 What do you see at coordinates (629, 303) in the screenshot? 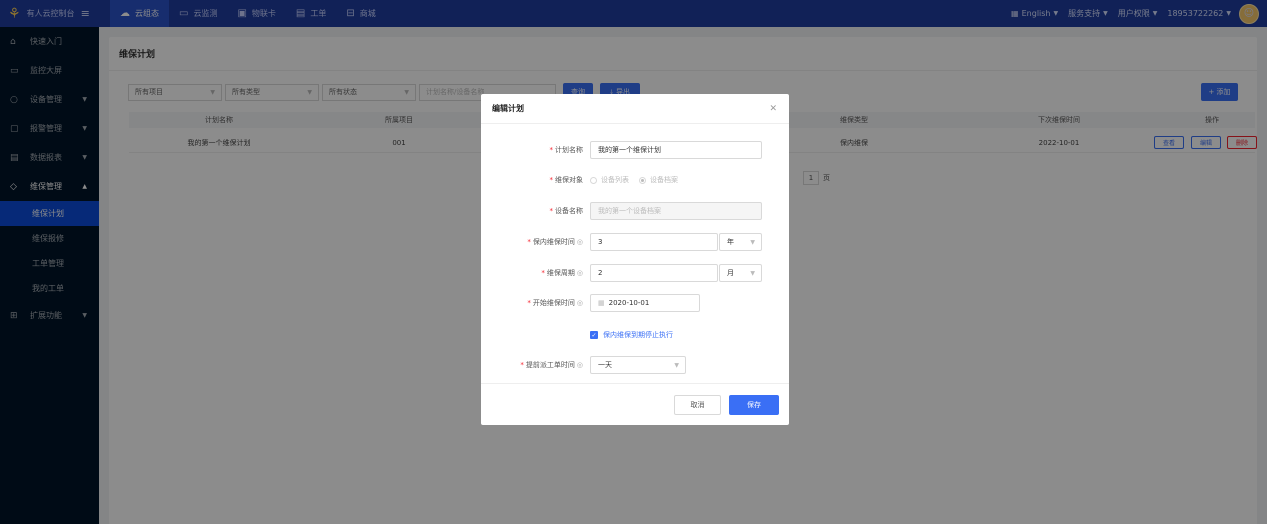
I see `start-date-value: 2020-10-01` at bounding box center [629, 303].